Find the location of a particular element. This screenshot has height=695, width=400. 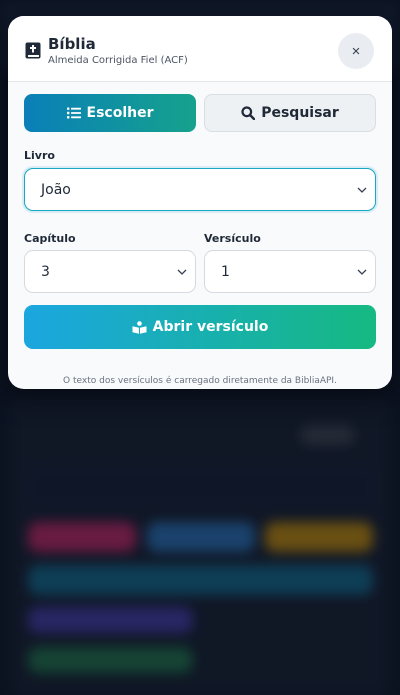

background-pink-button is located at coordinates (82, 537).